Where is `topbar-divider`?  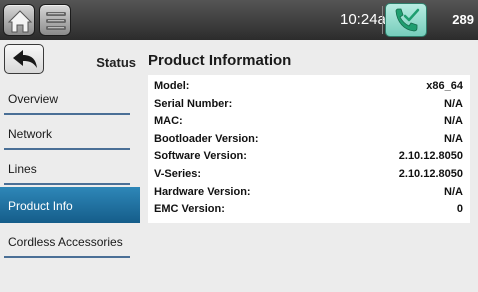
topbar-divider is located at coordinates (382, 20).